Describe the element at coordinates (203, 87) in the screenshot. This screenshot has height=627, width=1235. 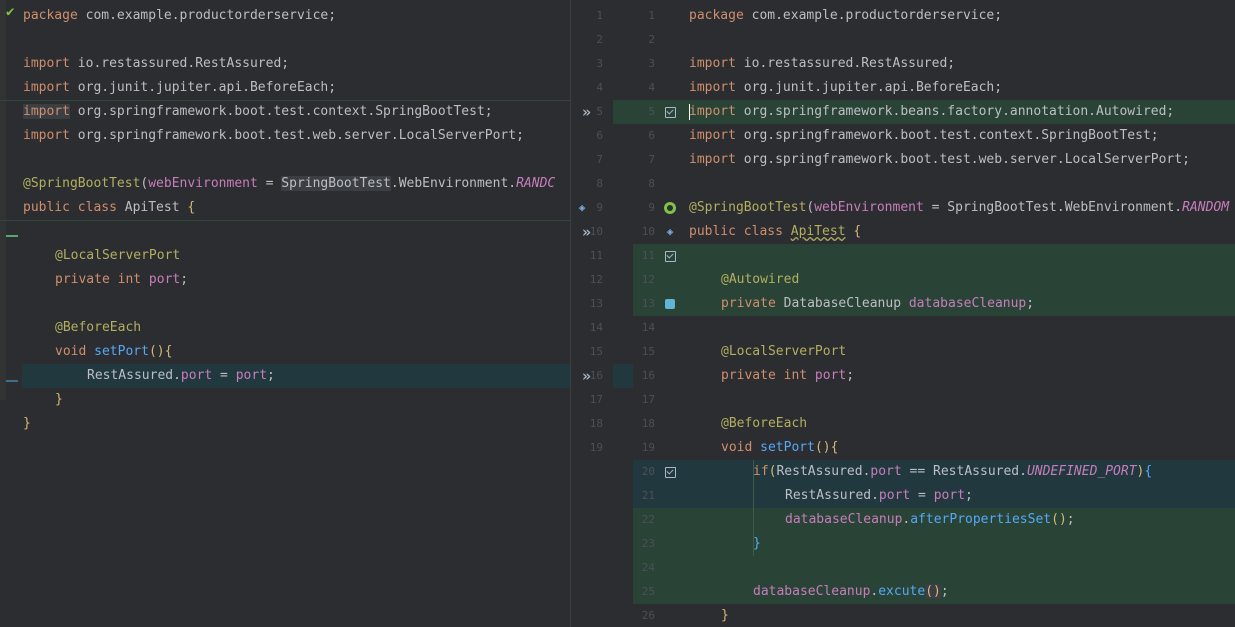
I see `import-path: org.junit.jupiter.api.BeforeEach;` at that location.